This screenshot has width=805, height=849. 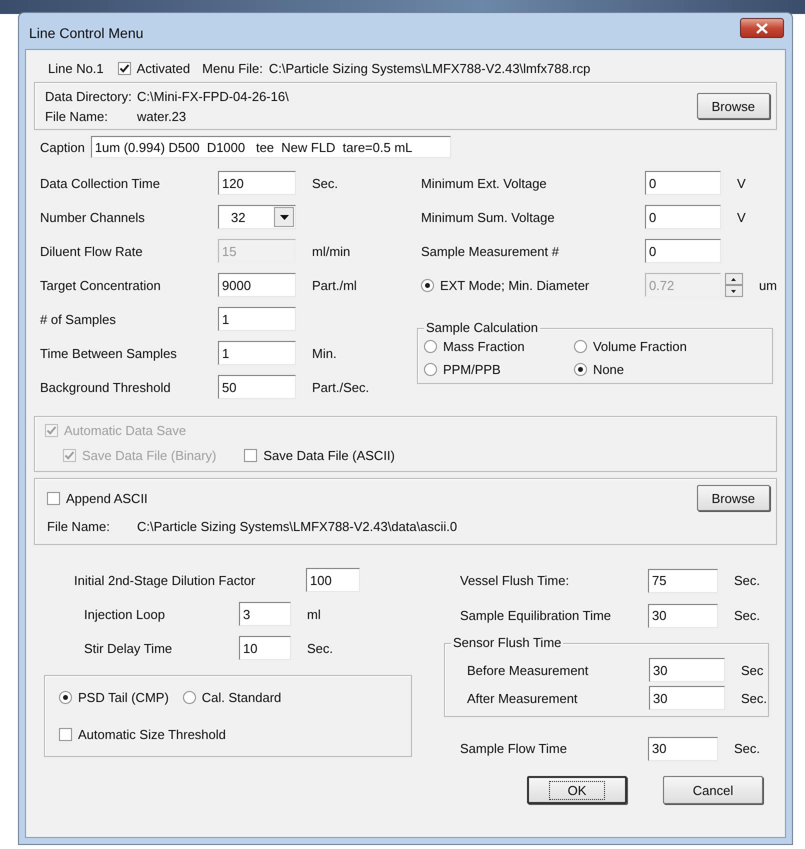 I want to click on up-arrow-icon, so click(x=733, y=279).